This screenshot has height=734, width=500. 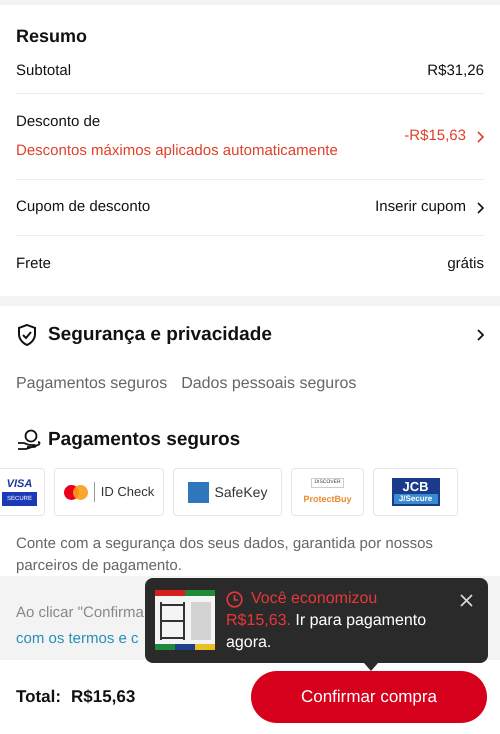 What do you see at coordinates (76, 492) in the screenshot?
I see `mastercard-icon` at bounding box center [76, 492].